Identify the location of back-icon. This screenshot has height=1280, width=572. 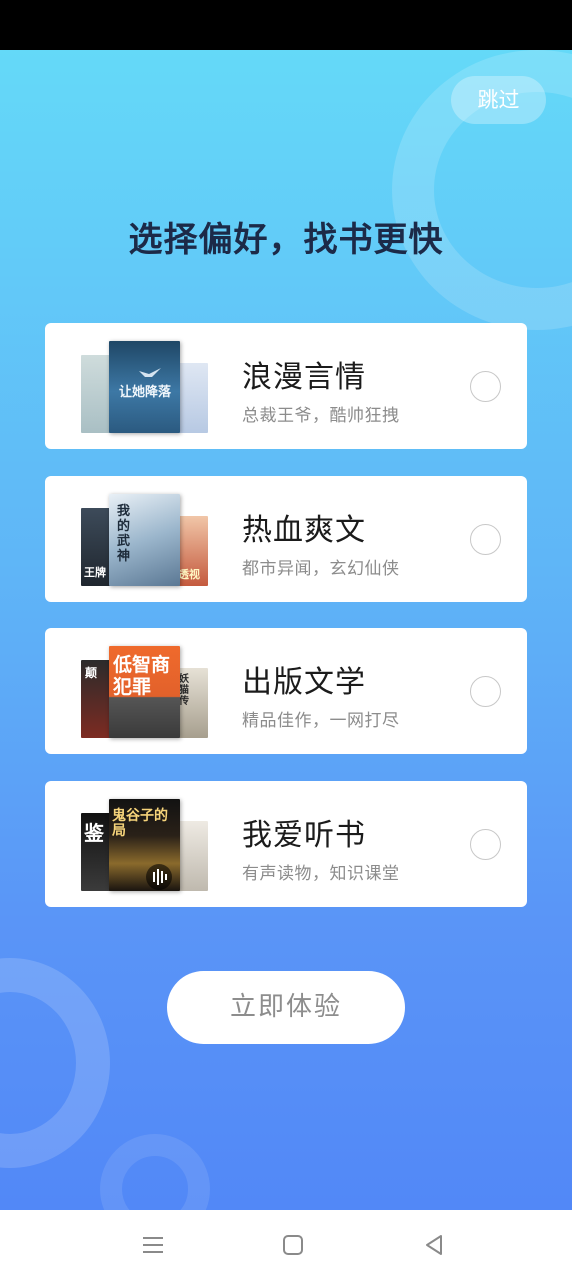
(434, 1245).